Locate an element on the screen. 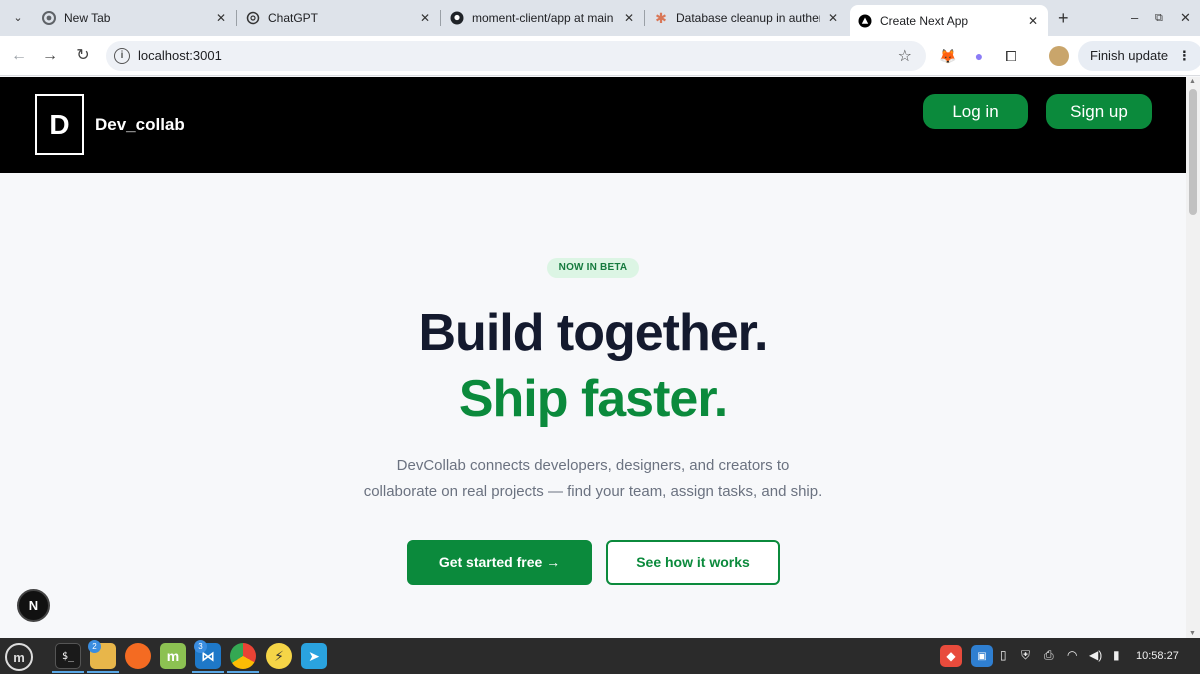 The image size is (1200, 674). volume-icon: ◀) is located at coordinates (1095, 655).